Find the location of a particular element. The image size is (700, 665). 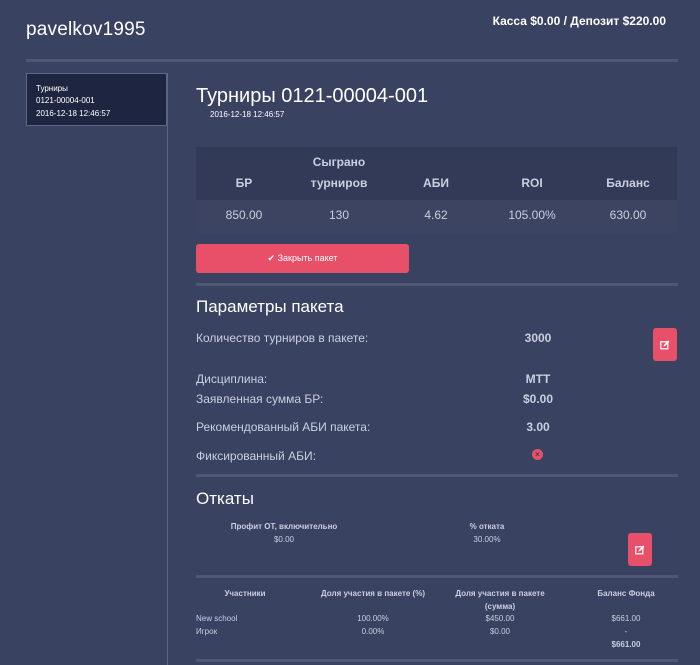

stats-header-balance: Баланс is located at coordinates (628, 183).